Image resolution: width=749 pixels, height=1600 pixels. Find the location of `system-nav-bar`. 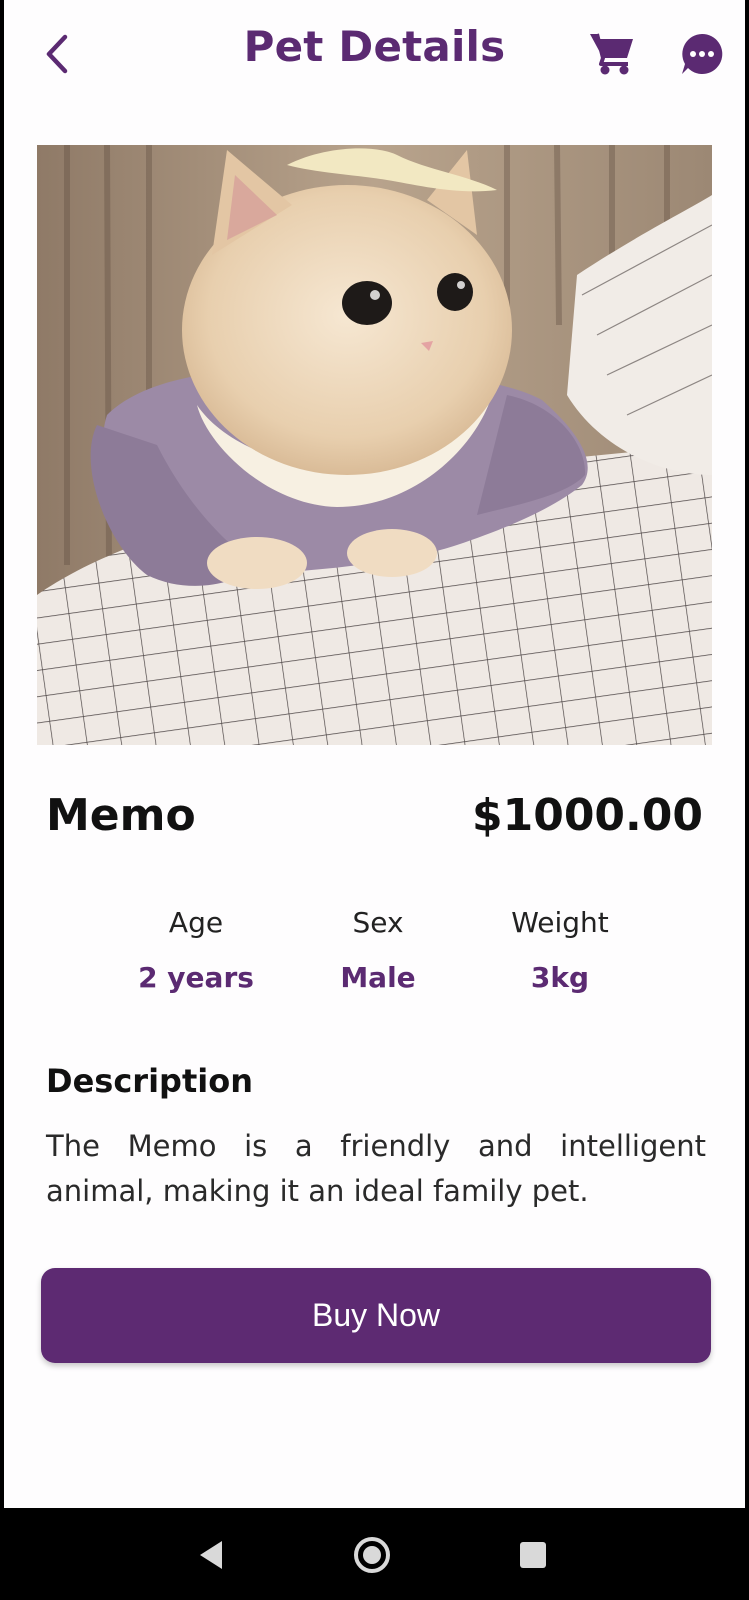

system-nav-bar is located at coordinates (374, 1554).